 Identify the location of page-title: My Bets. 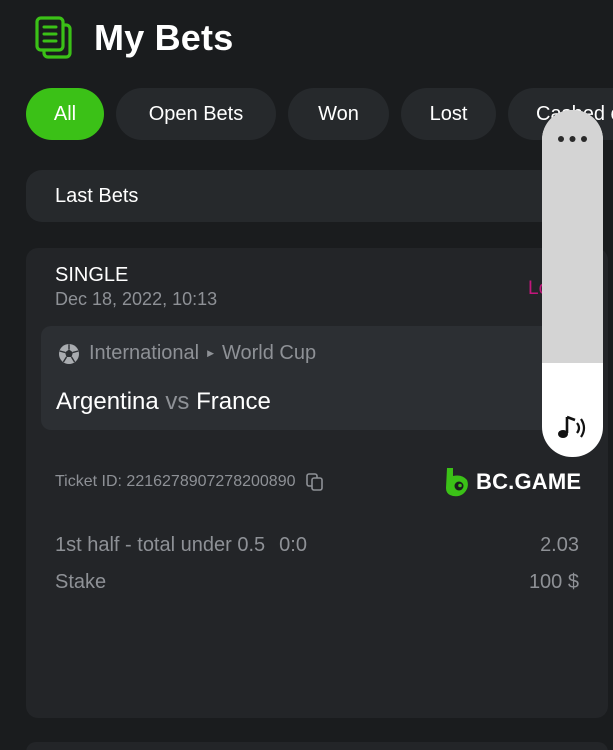
(164, 37).